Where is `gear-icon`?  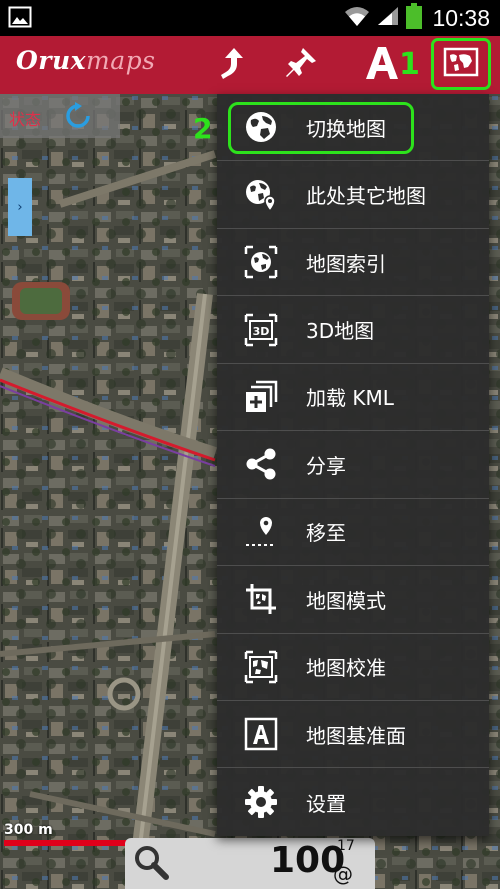
gear-icon is located at coordinates (261, 802).